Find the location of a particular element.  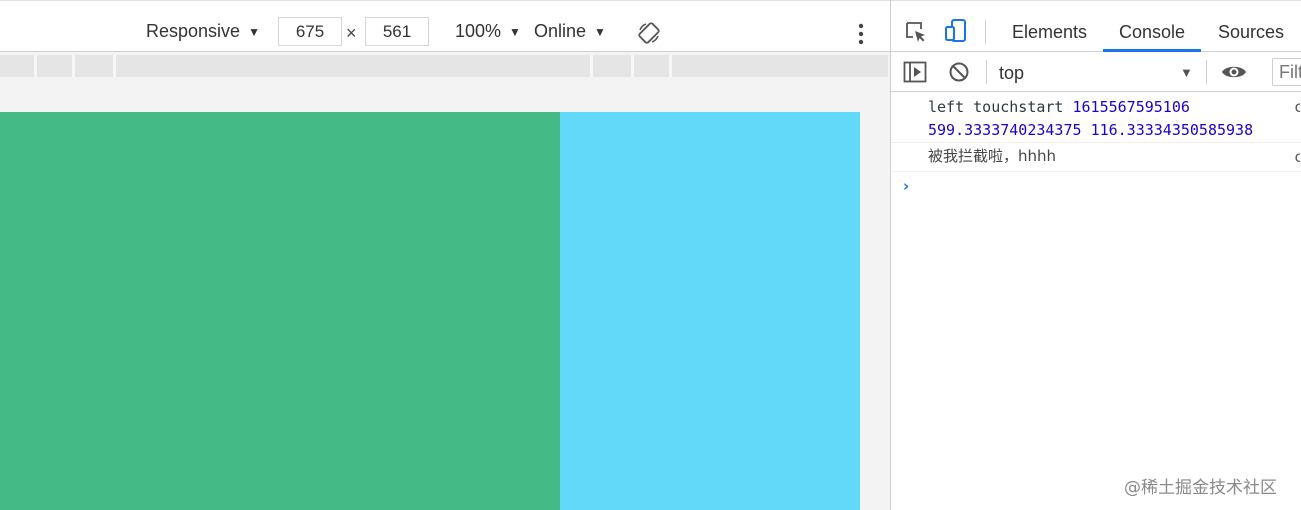

device-toolbar-toggle-icon is located at coordinates (956, 31).